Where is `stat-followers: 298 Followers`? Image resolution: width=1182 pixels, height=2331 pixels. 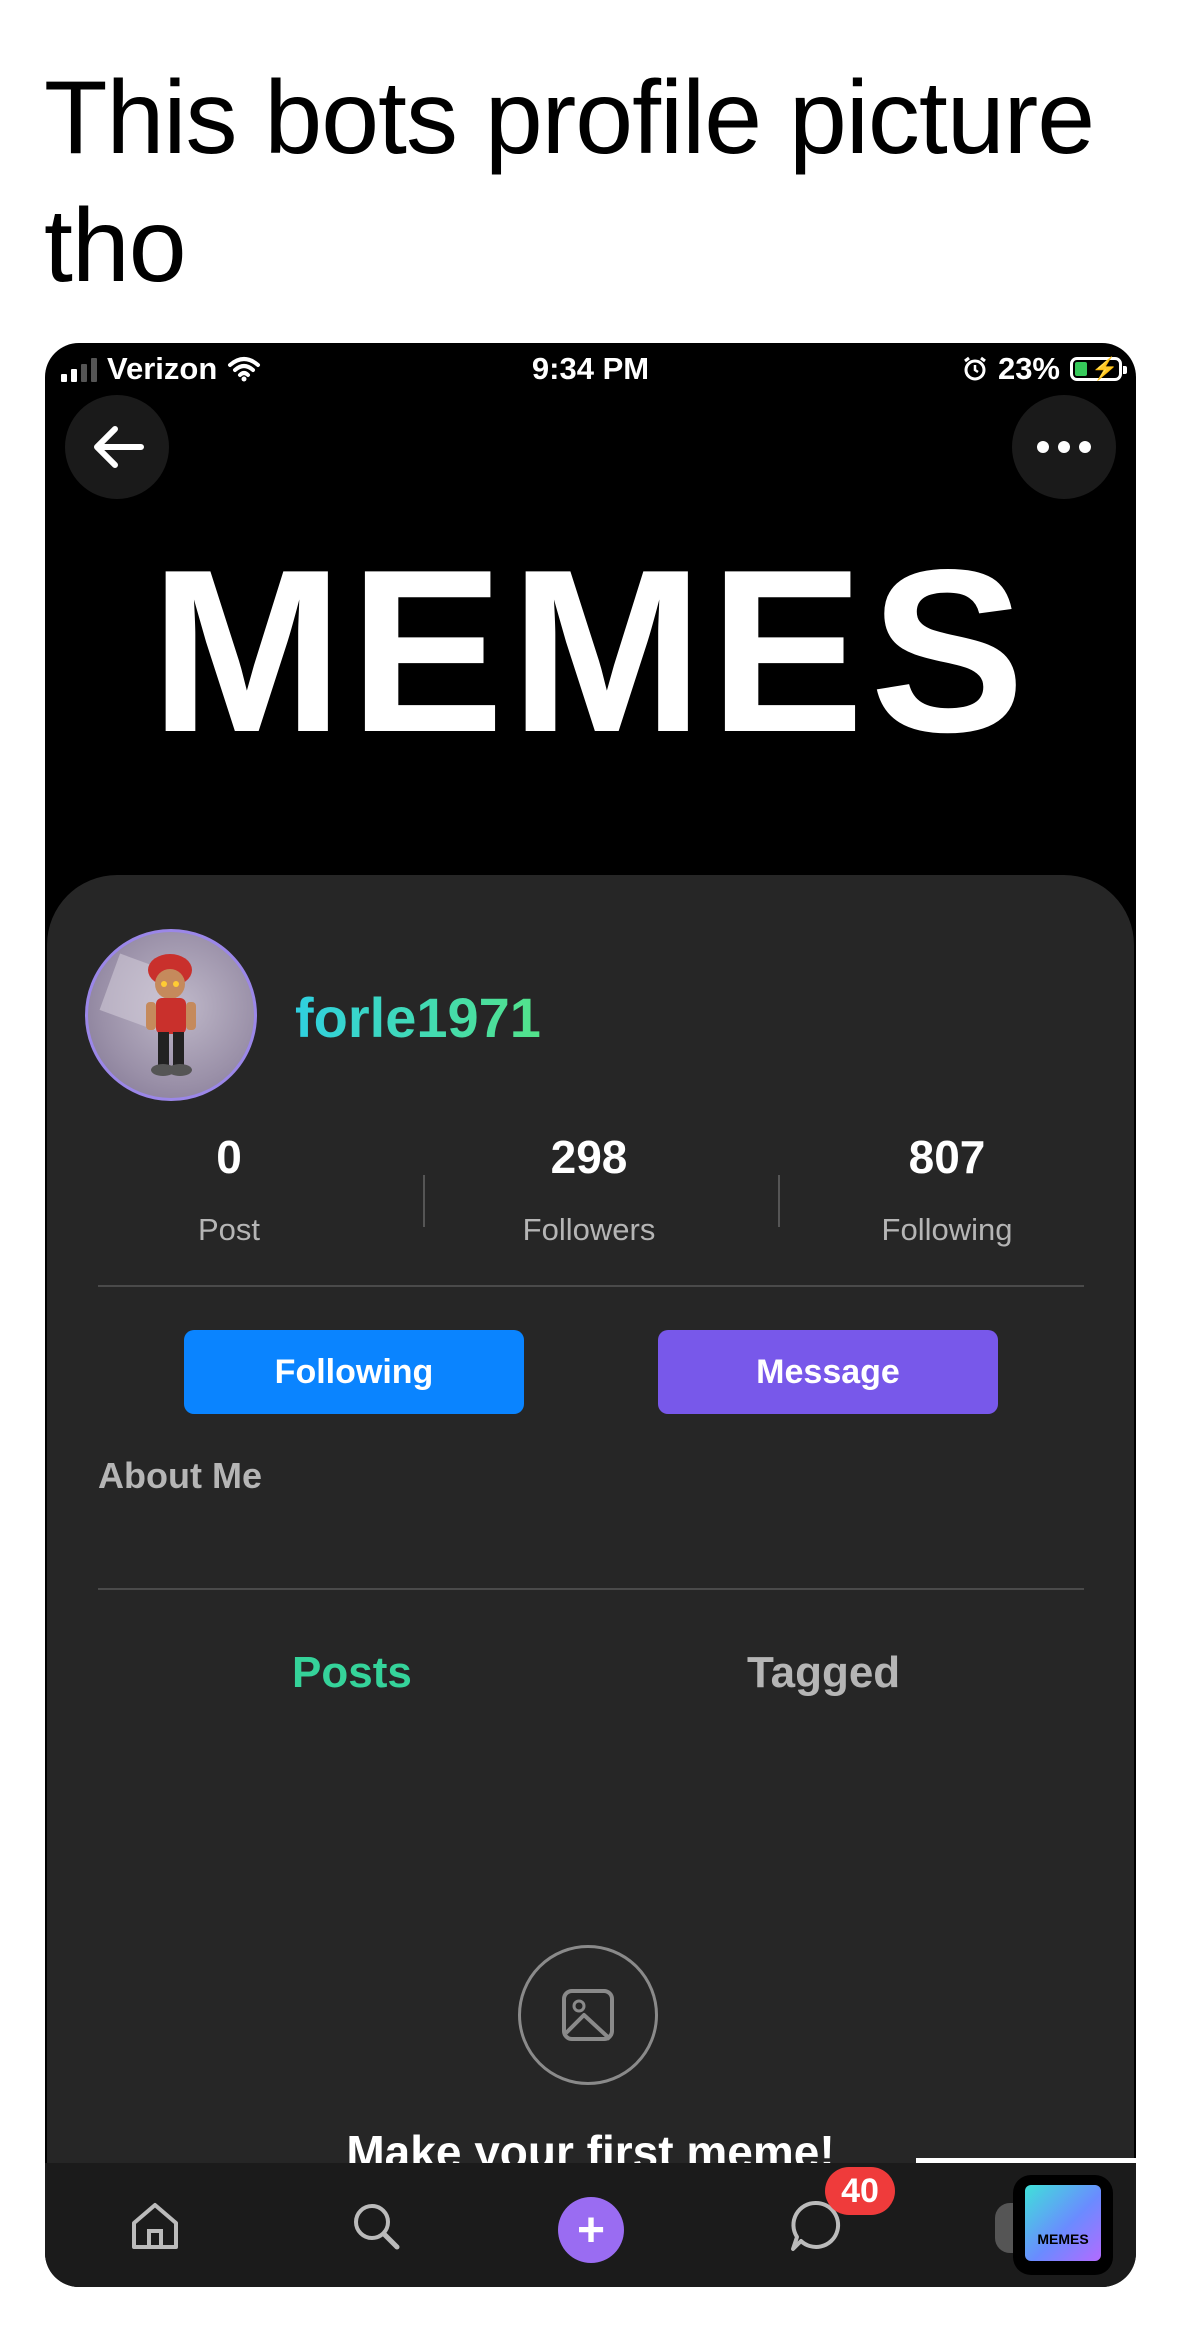 stat-followers: 298 Followers is located at coordinates (589, 1189).